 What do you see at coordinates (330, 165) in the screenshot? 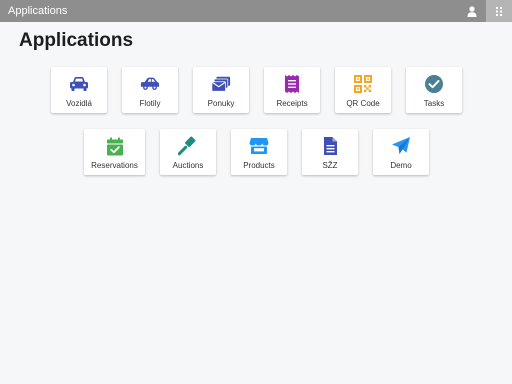
I see `tile-label: SŽZ` at bounding box center [330, 165].